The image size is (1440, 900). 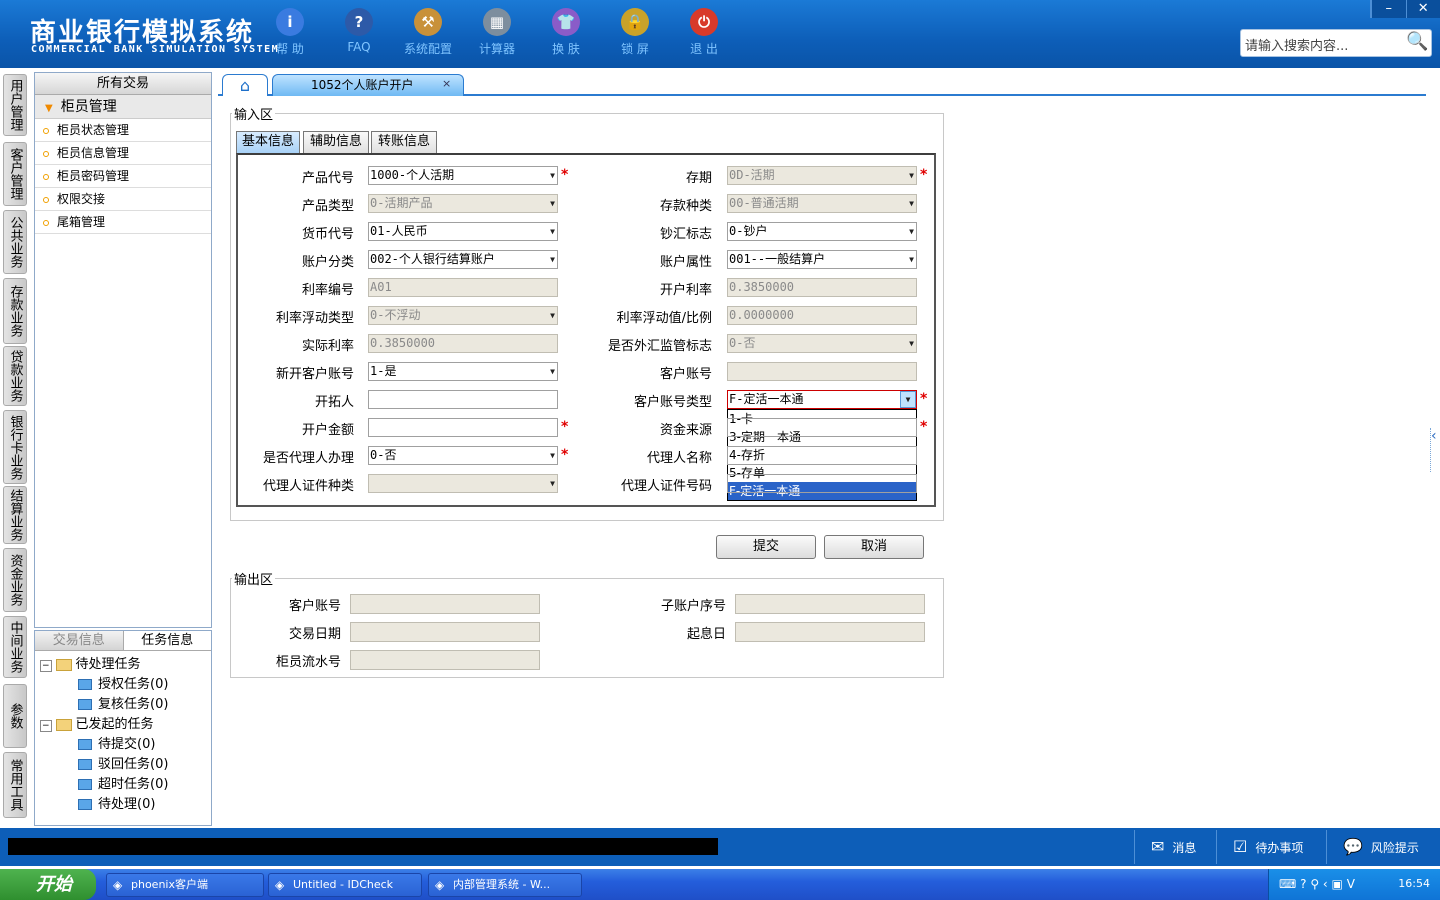 What do you see at coordinates (463, 203) in the screenshot?
I see `select-field: 0-活期产品 ▼` at bounding box center [463, 203].